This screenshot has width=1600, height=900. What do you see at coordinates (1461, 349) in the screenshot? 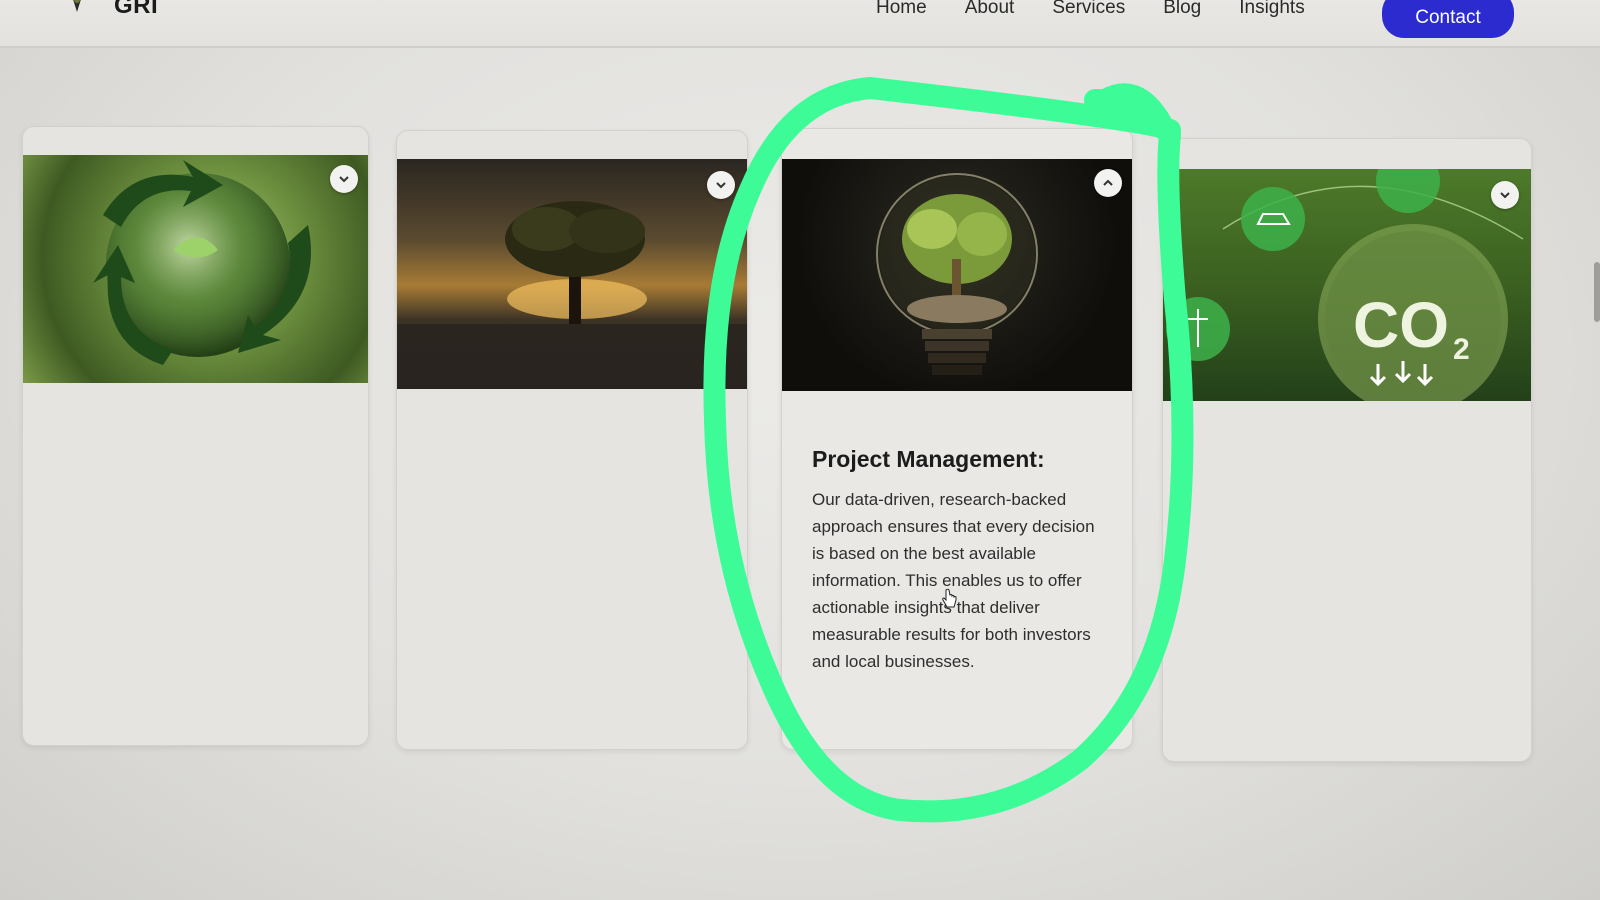
I see `co2-subscript: 2` at bounding box center [1461, 349].